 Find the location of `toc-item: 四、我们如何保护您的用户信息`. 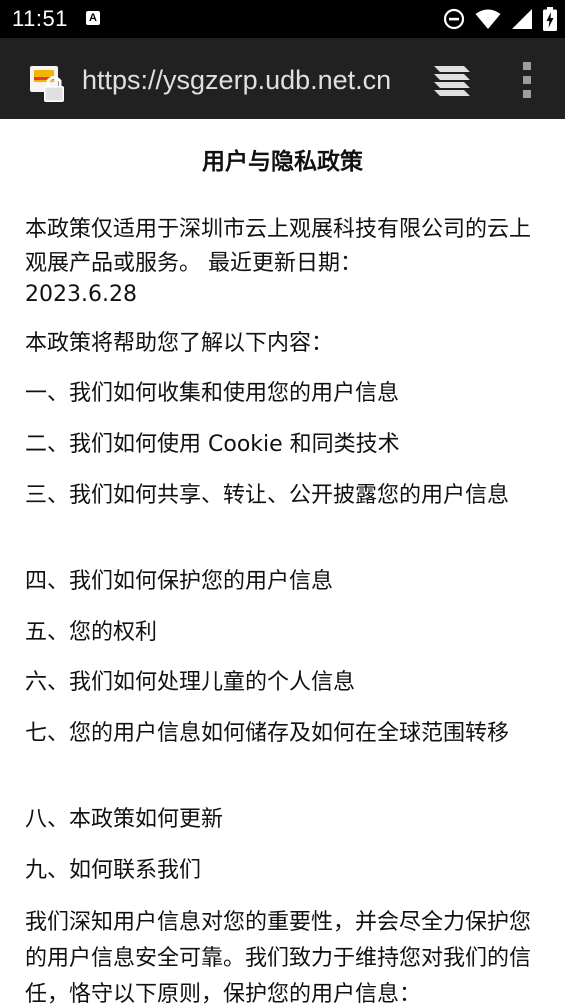

toc-item: 四、我们如何保护您的用户信息 is located at coordinates (179, 581).